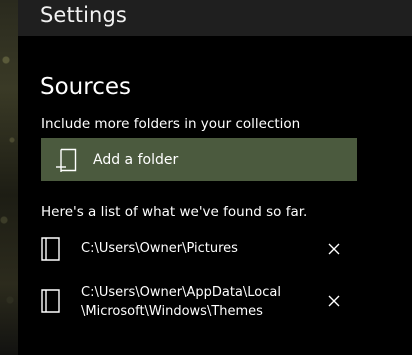  Describe the element at coordinates (199, 159) in the screenshot. I see `add-folder-button: Add a folder` at that location.